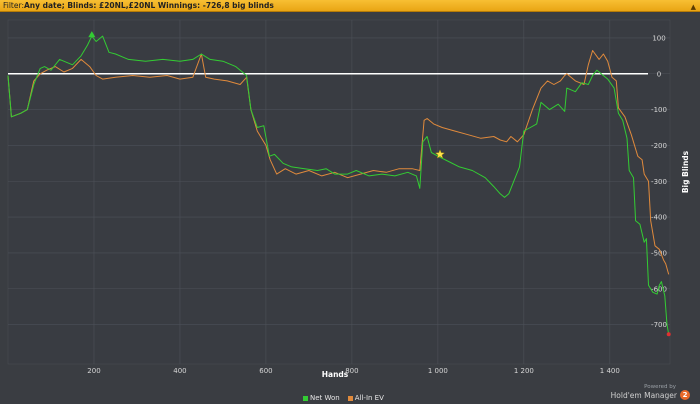  What do you see at coordinates (335, 374) in the screenshot?
I see `x-axis-title: Hands` at bounding box center [335, 374].